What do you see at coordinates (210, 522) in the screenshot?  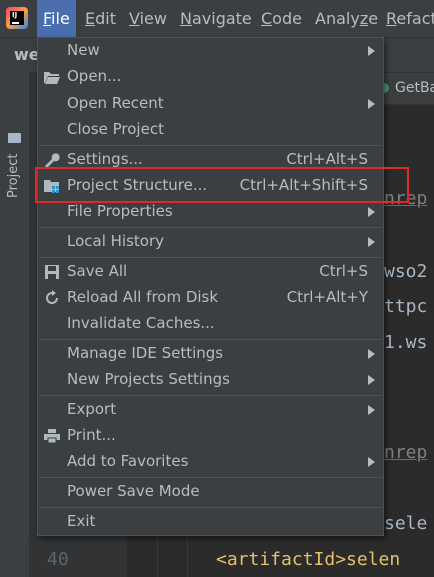 I see `menu-item-exit: Exit` at bounding box center [210, 522].